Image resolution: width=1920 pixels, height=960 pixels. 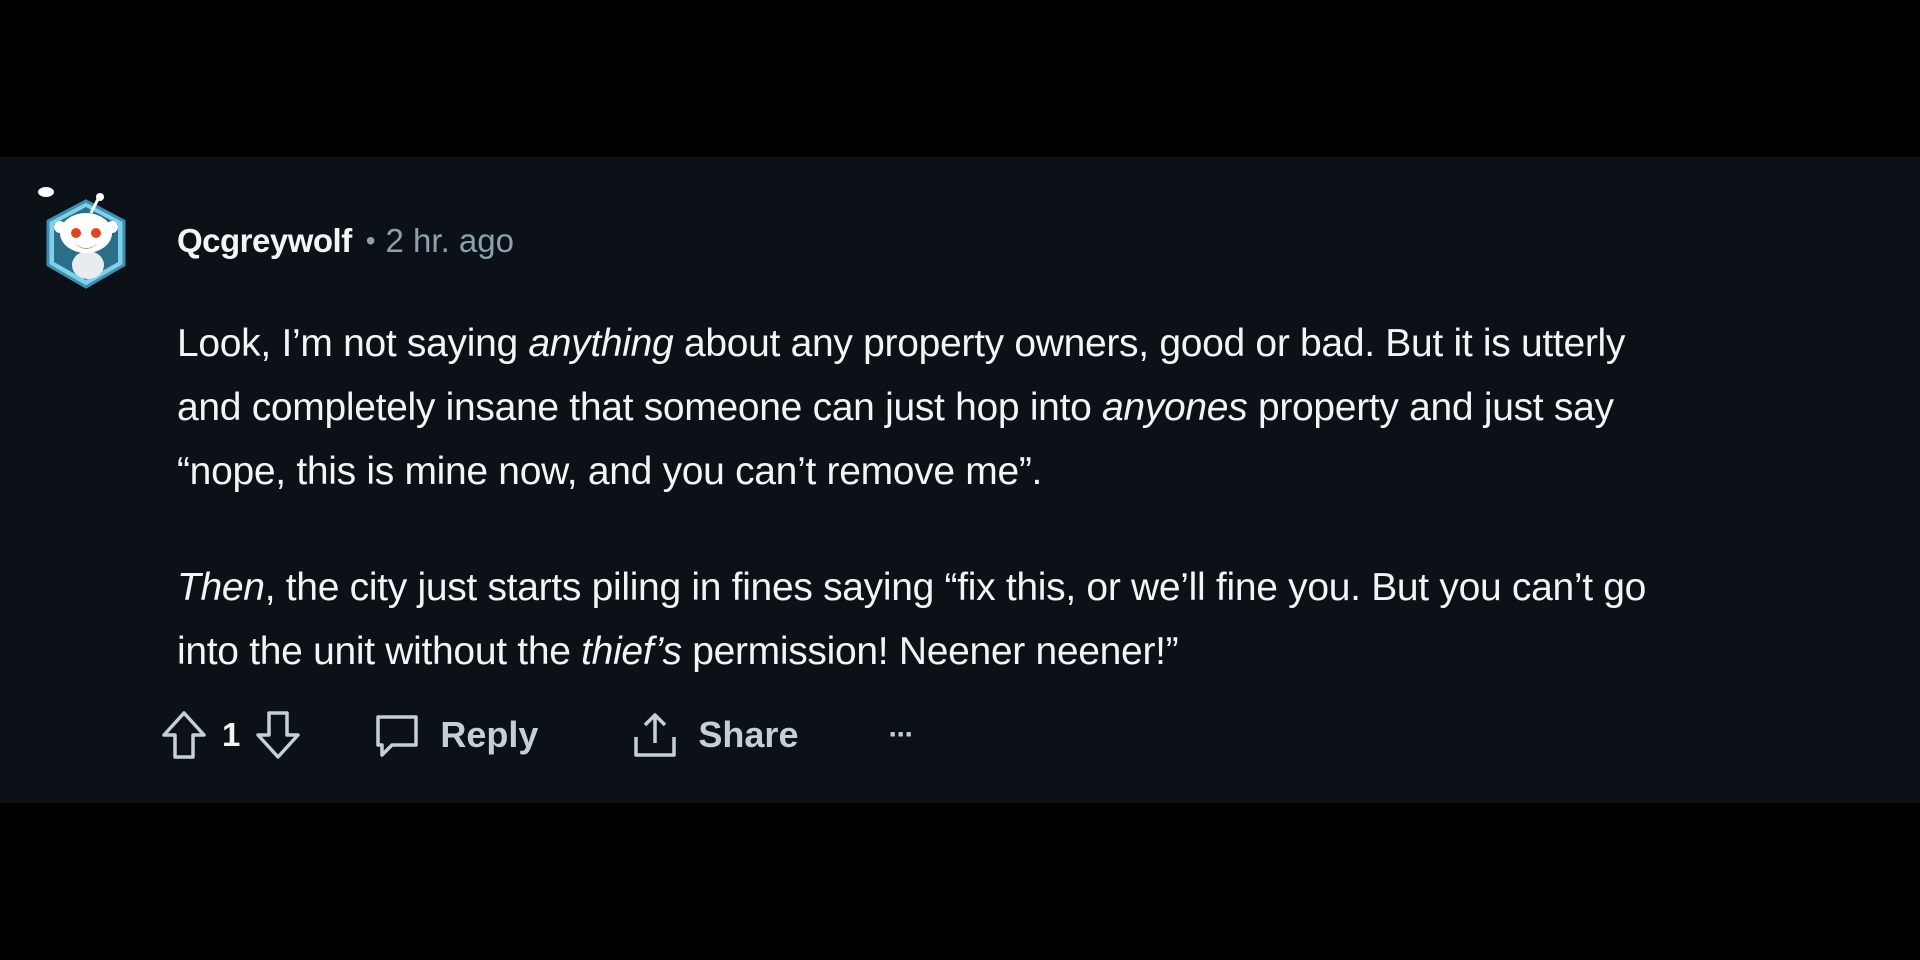 I want to click on share-button: Share, so click(x=714, y=735).